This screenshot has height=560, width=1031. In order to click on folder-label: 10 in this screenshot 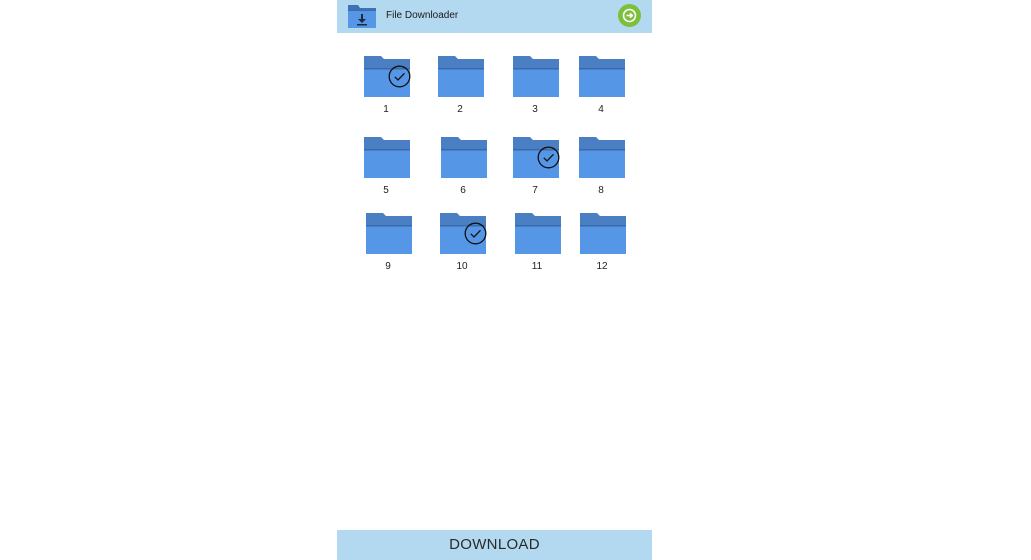, I will do `click(462, 266)`.